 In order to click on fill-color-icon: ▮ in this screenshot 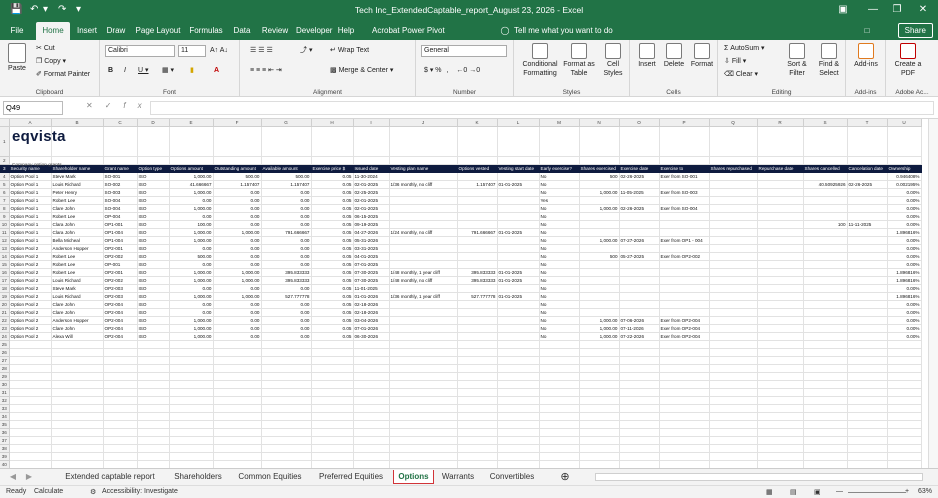, I will do `click(192, 71)`.